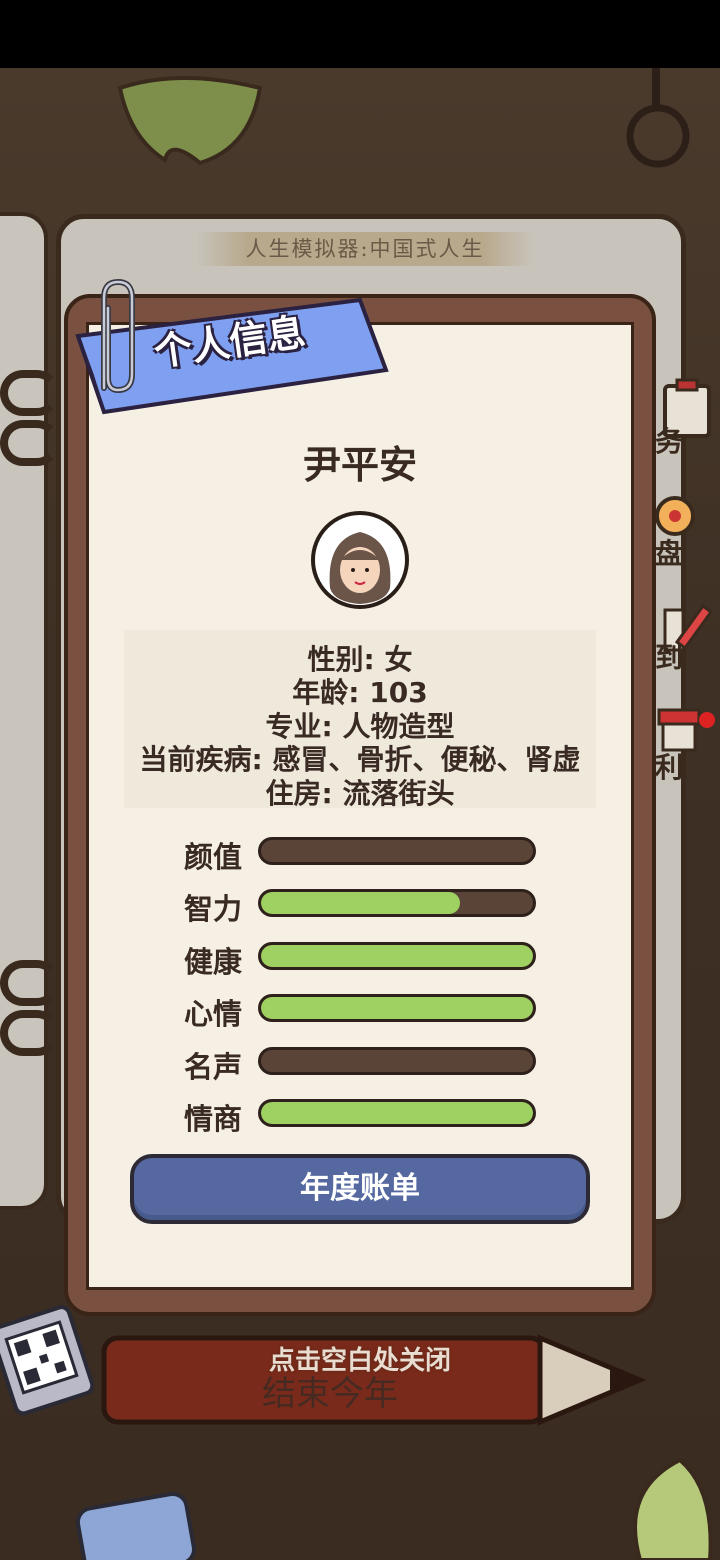 This screenshot has width=720, height=1560. I want to click on annual-bill-button: 年度账单, so click(360, 1189).